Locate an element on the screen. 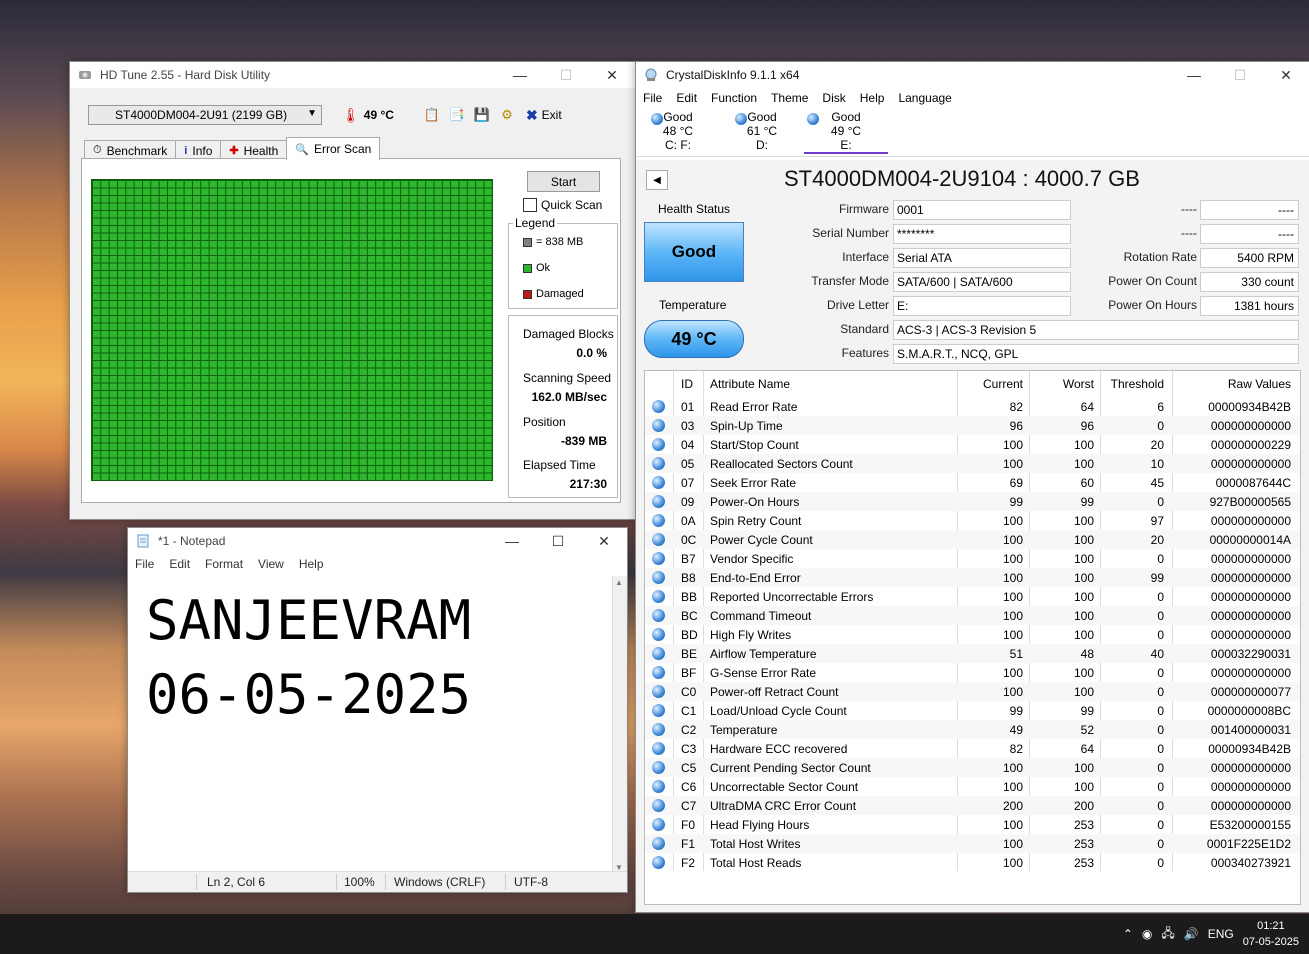  table-row: 04 Start/Stop Count 100 100 20 000000000229 is located at coordinates (972, 444).